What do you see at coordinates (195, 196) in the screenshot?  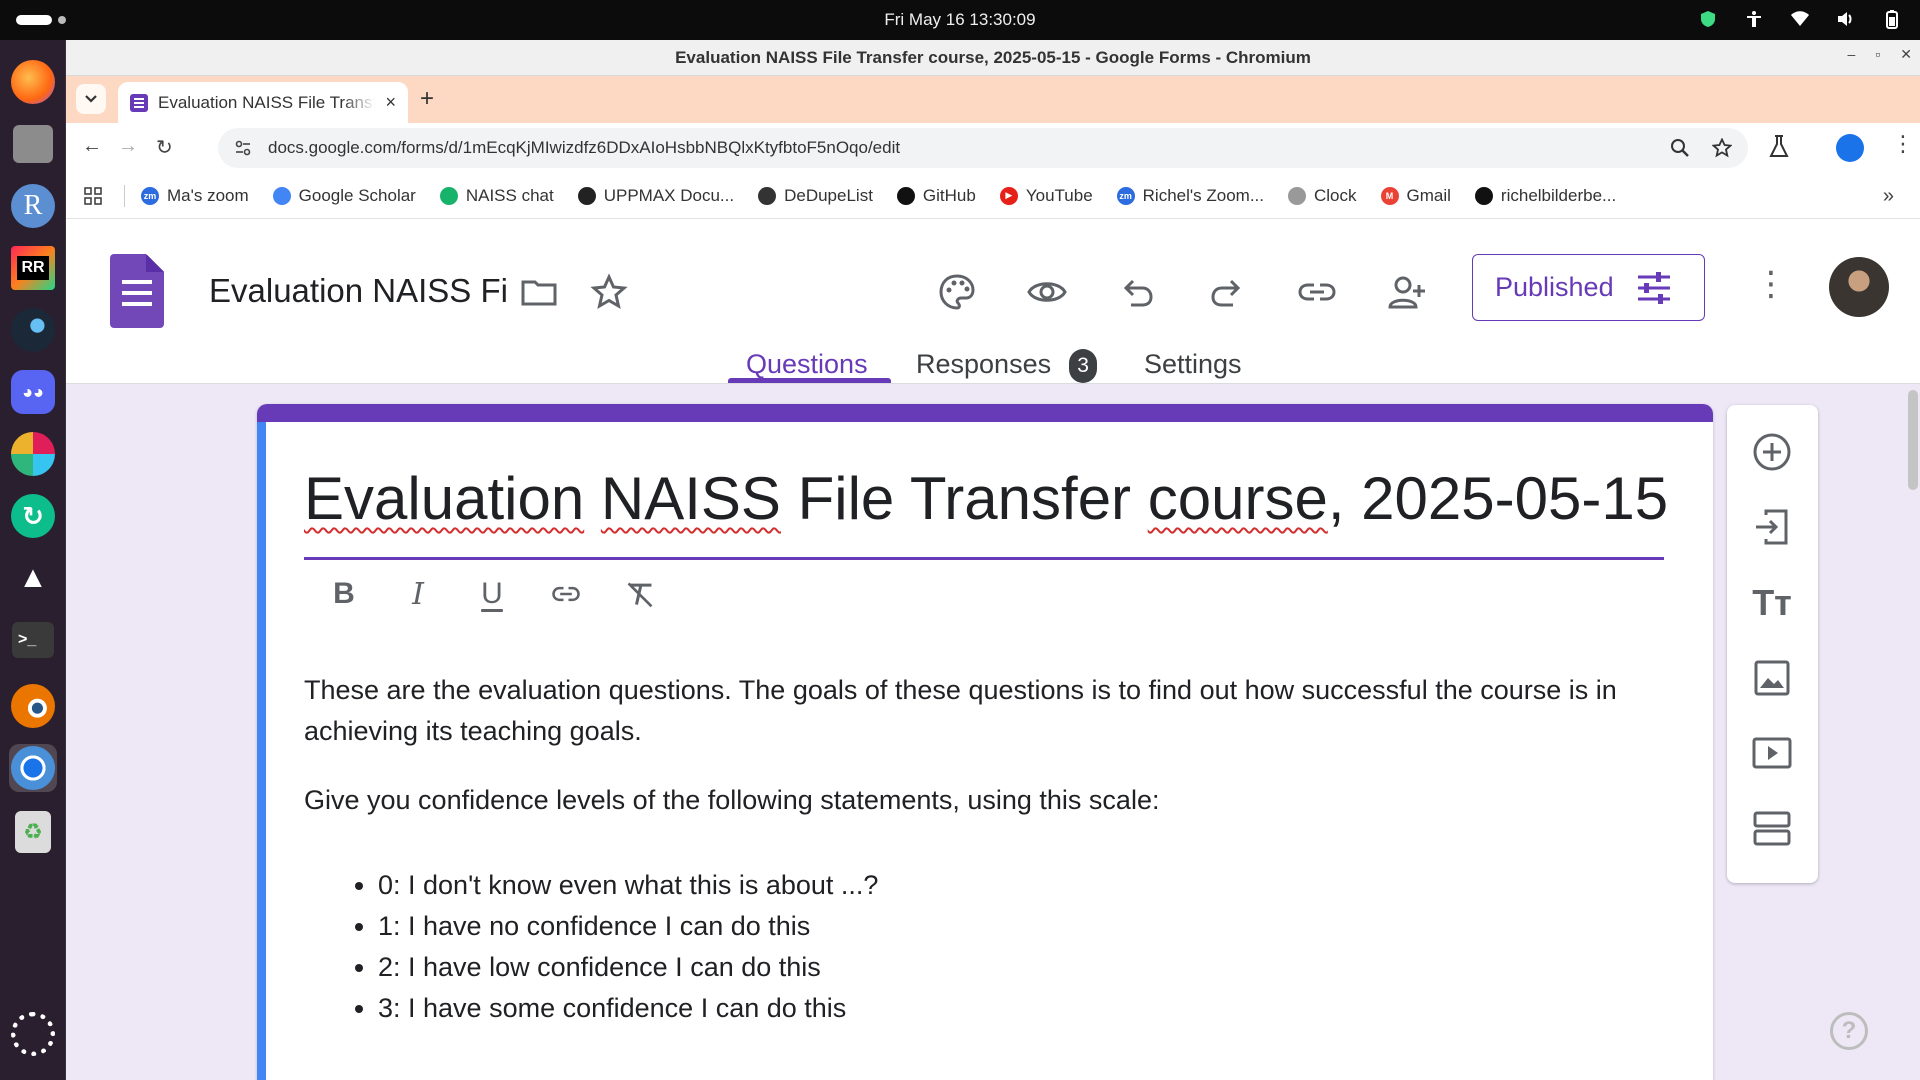 I see `bookmark-item: zm Ma's zoom` at bounding box center [195, 196].